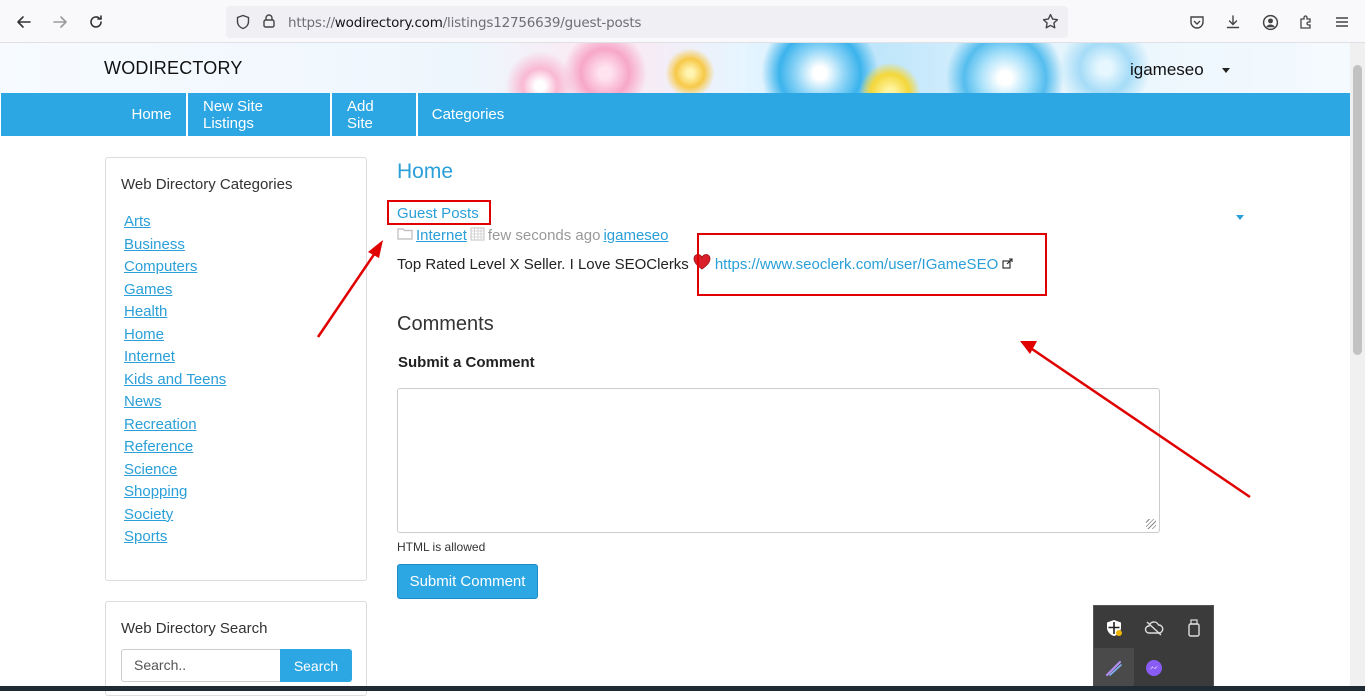 The height and width of the screenshot is (696, 1365). What do you see at coordinates (144, 334) in the screenshot?
I see `category-link-home: Home` at bounding box center [144, 334].